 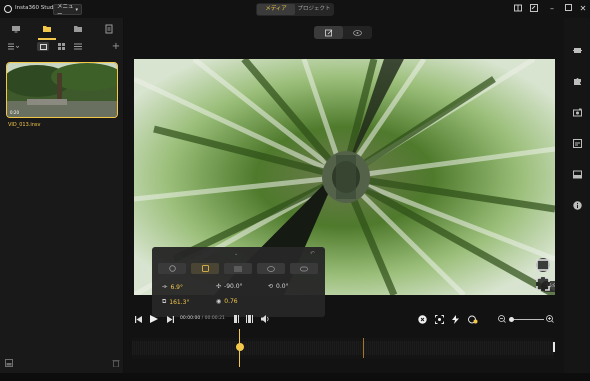 I want to click on mode-switch: メディア プロジェクト, so click(x=295, y=9).